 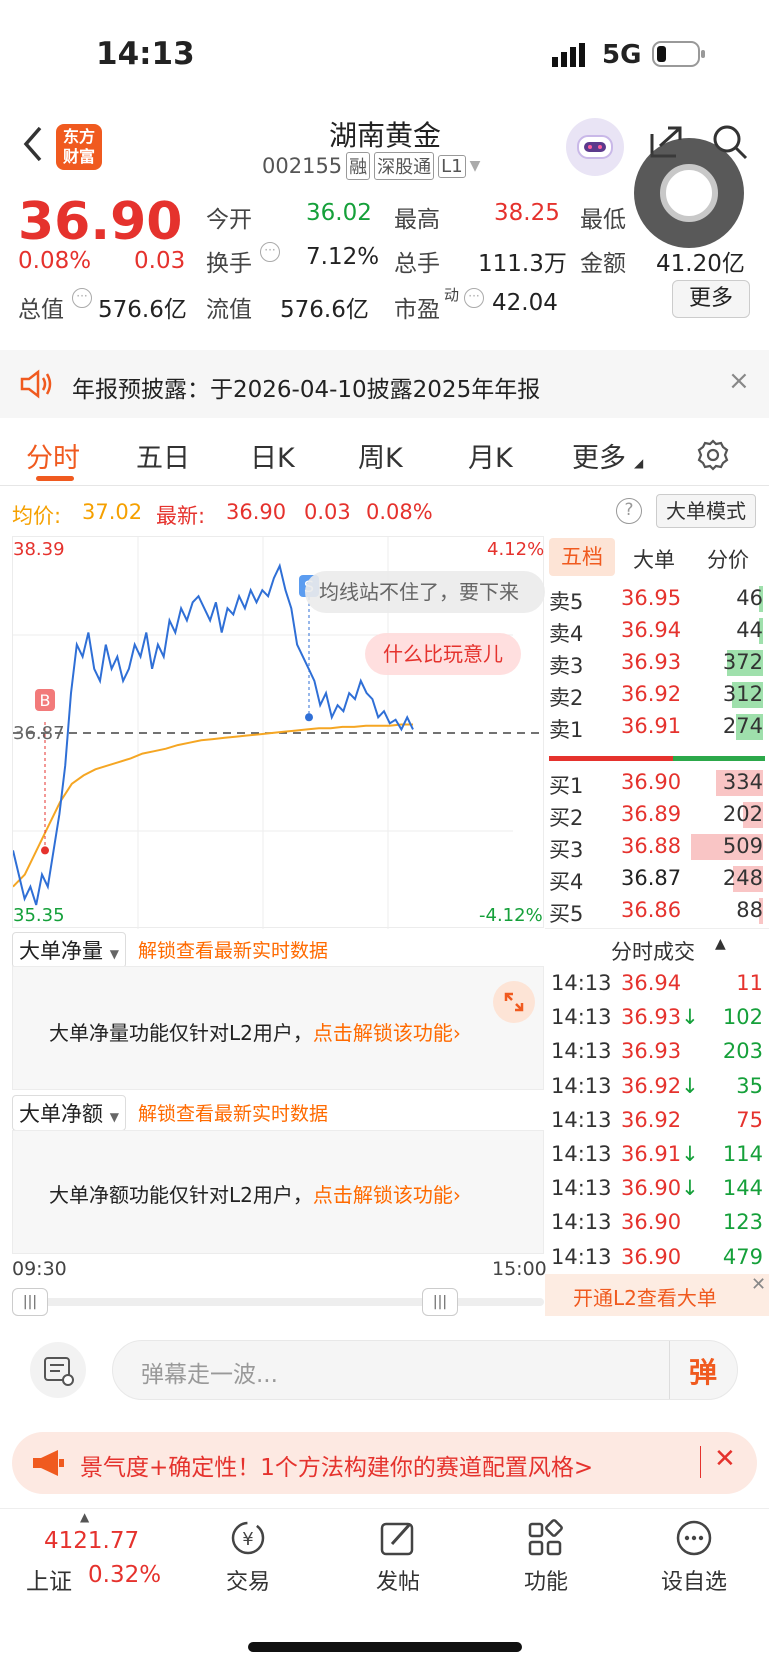 I want to click on nav-functions: 功能, so click(x=546, y=1557).